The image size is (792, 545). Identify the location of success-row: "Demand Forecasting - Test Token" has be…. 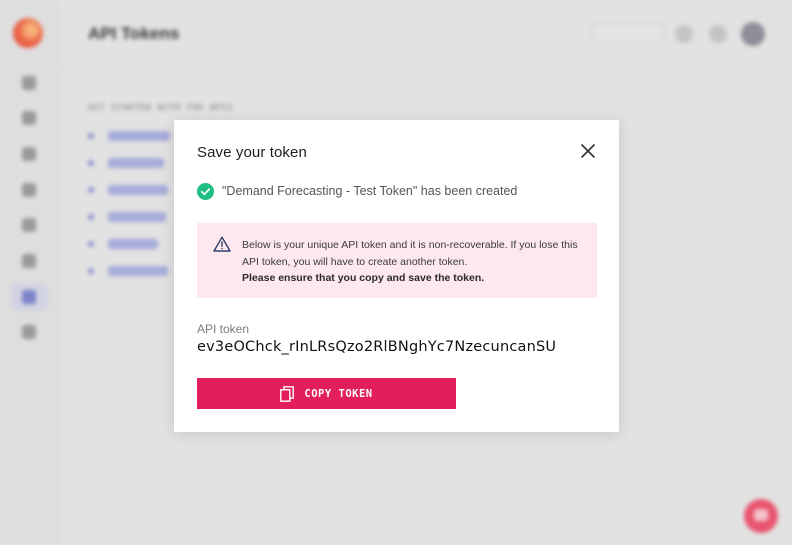
(357, 191).